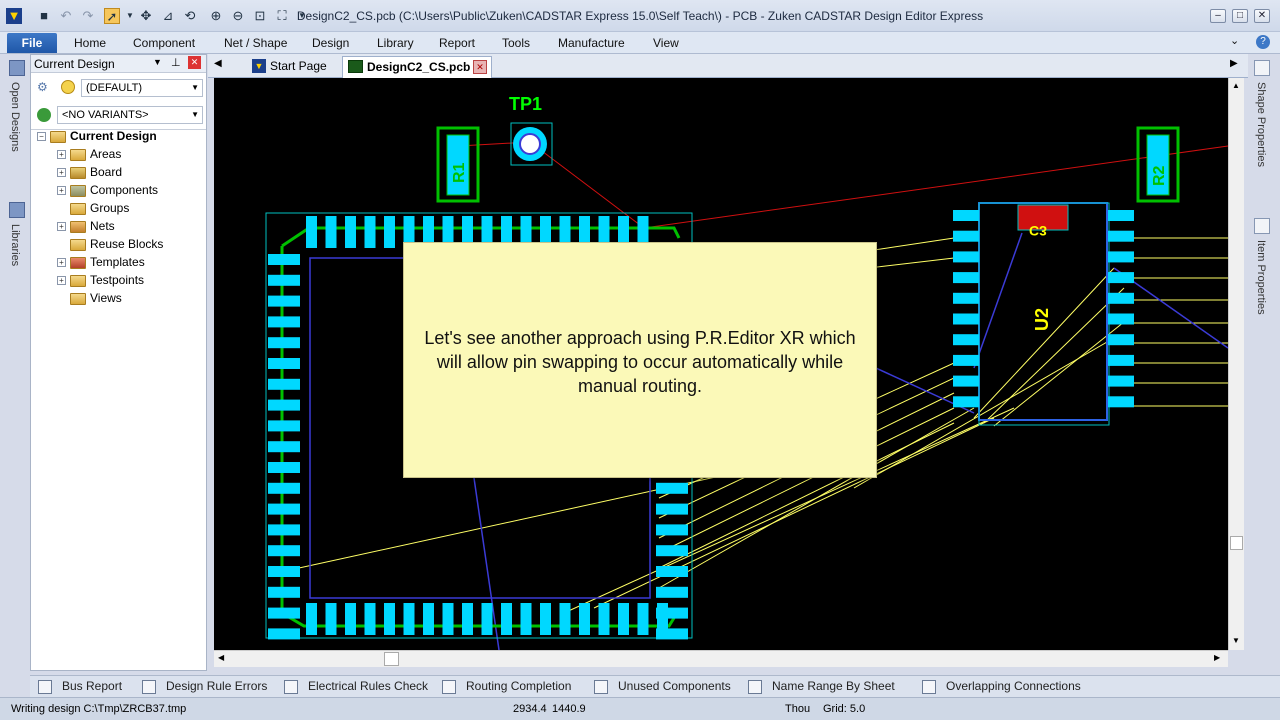 The image size is (1280, 720). I want to click on open-designs-tab: Open Designs, so click(15, 117).